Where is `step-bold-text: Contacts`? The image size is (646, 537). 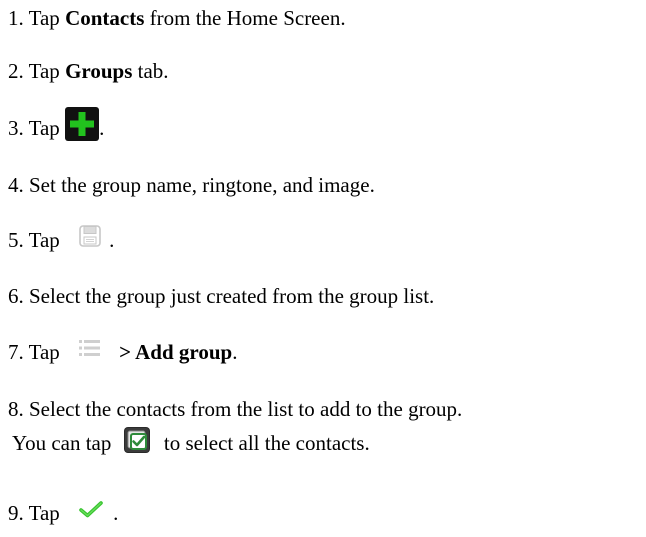 step-bold-text: Contacts is located at coordinates (105, 18).